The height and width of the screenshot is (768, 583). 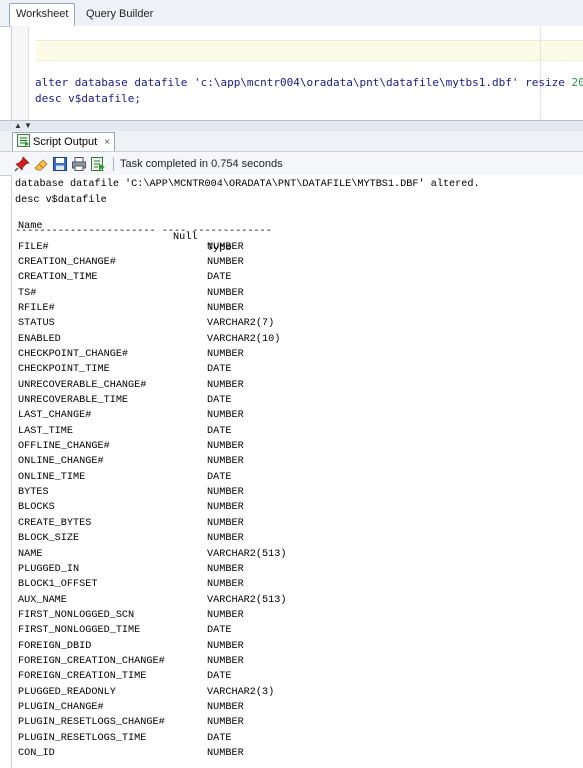 What do you see at coordinates (36, 308) in the screenshot?
I see `column-name-cell: RFILE#` at bounding box center [36, 308].